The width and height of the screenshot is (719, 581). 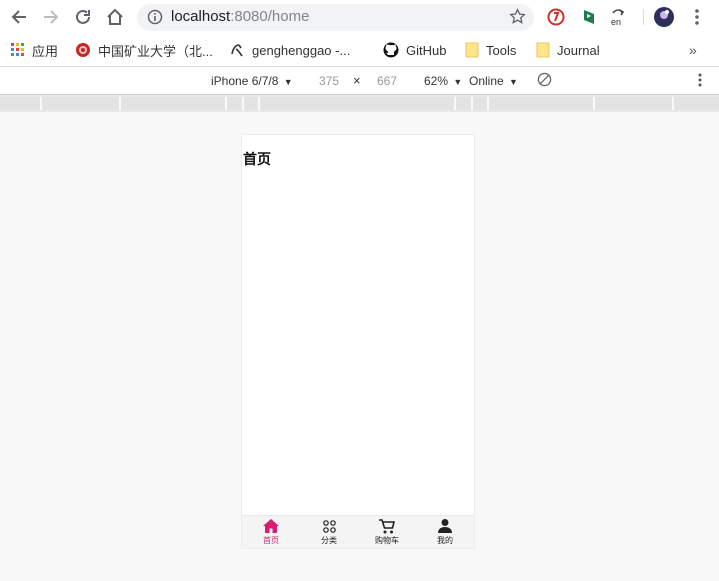 I want to click on svg-text: en, so click(x=616, y=22).